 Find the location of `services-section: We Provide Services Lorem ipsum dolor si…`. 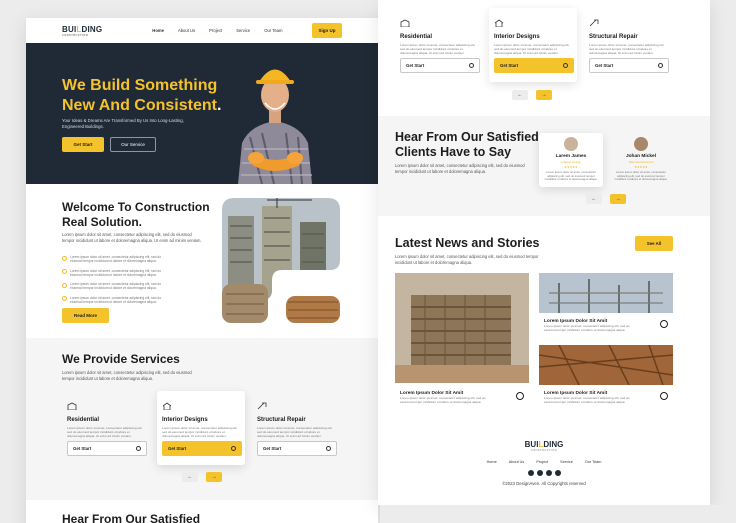

services-section: We Provide Services Lorem ipsum dolor si… is located at coordinates (202, 419).